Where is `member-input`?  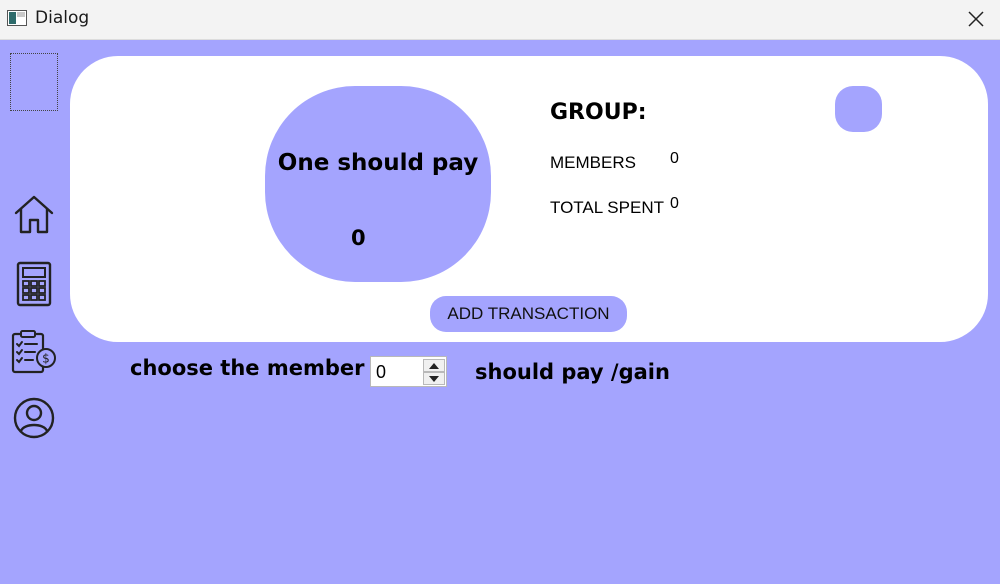
member-input is located at coordinates (397, 372).